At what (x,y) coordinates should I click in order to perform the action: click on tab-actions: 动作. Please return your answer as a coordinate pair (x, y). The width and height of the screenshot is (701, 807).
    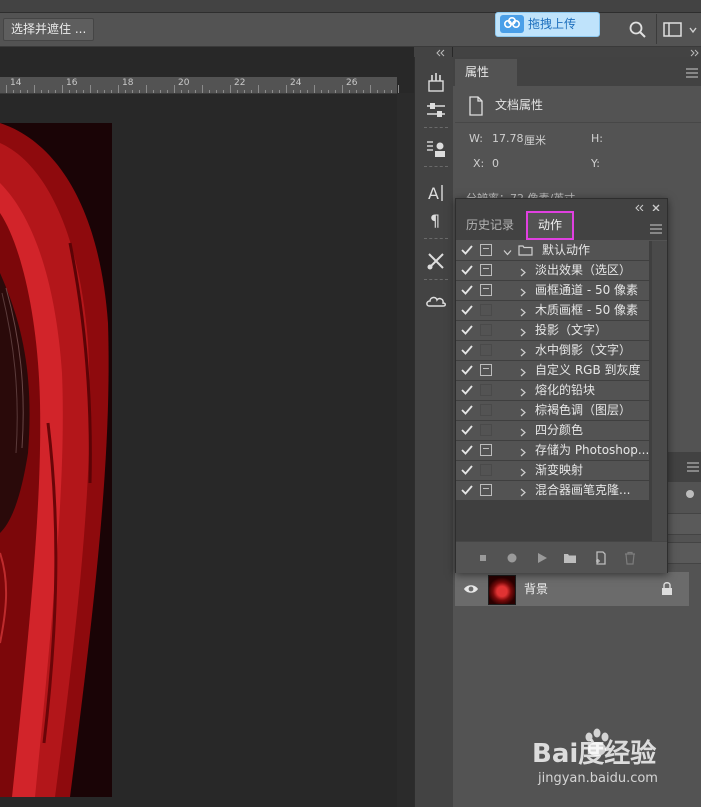
    Looking at the image, I should click on (550, 225).